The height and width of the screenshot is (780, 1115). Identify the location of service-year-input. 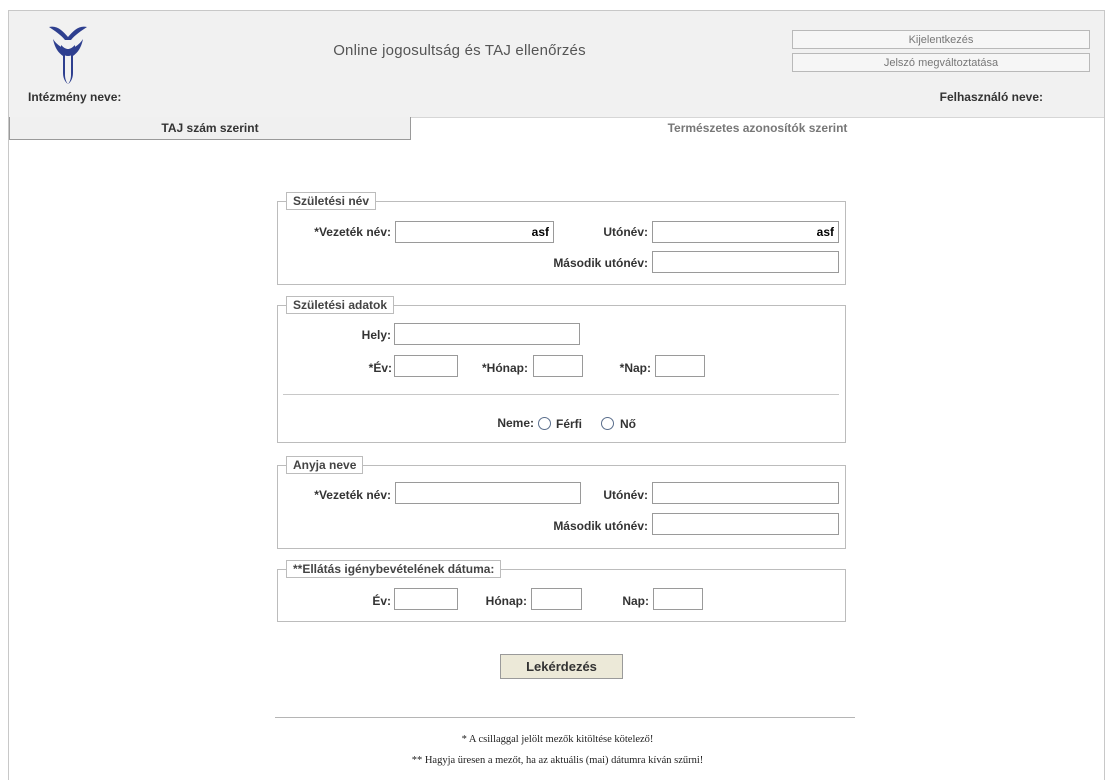
(426, 599).